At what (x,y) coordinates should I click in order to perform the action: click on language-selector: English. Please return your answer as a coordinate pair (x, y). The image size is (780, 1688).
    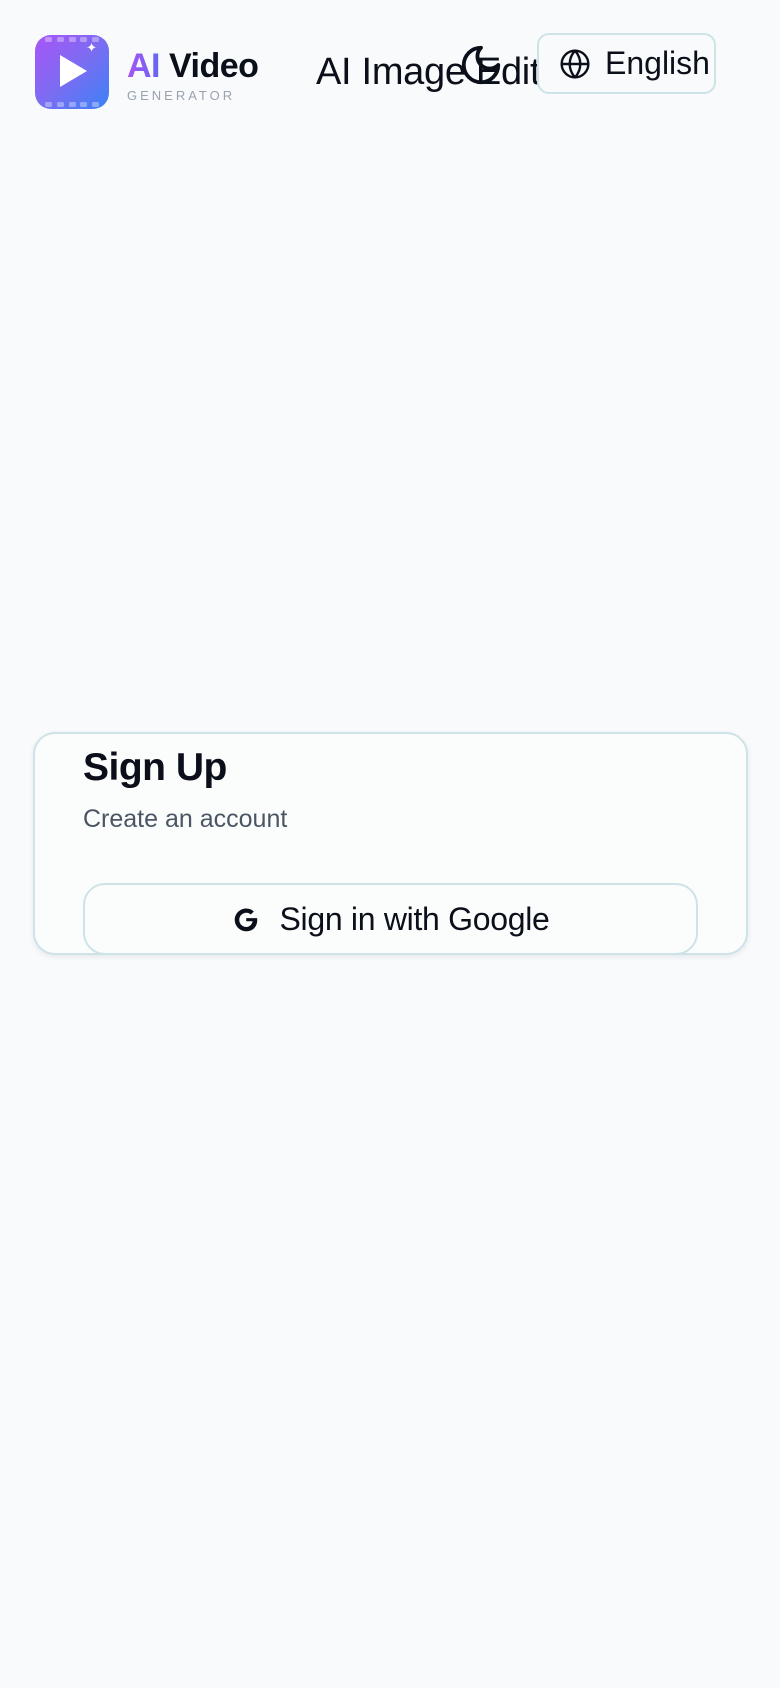
    Looking at the image, I should click on (626, 63).